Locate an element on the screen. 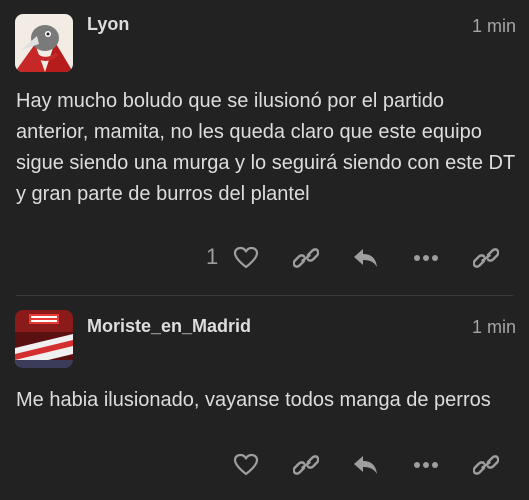  username: Lyon is located at coordinates (108, 24).